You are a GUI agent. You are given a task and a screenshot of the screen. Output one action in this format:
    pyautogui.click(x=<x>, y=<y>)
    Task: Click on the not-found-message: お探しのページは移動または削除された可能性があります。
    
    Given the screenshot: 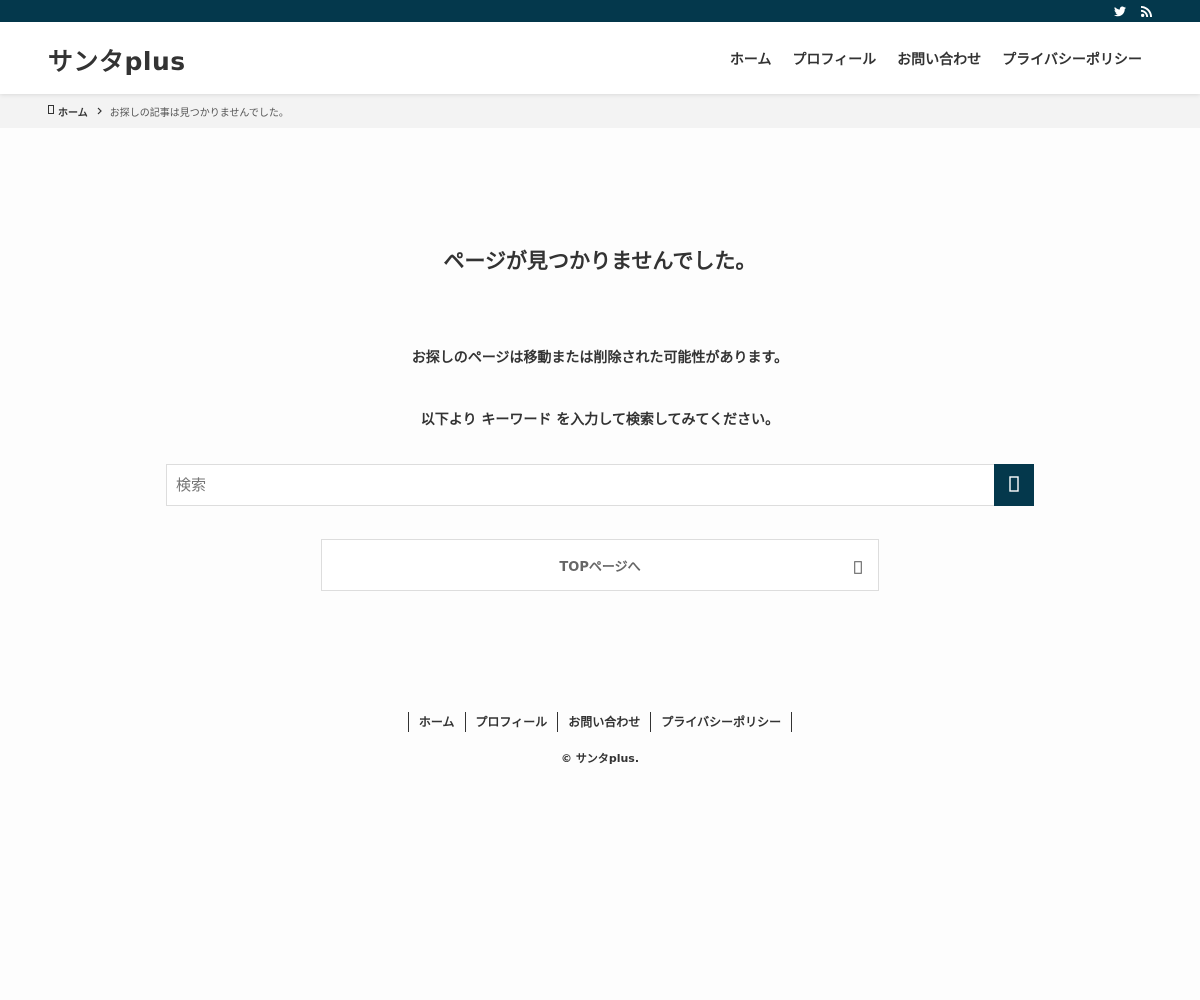 What is the action you would take?
    pyautogui.click(x=600, y=358)
    